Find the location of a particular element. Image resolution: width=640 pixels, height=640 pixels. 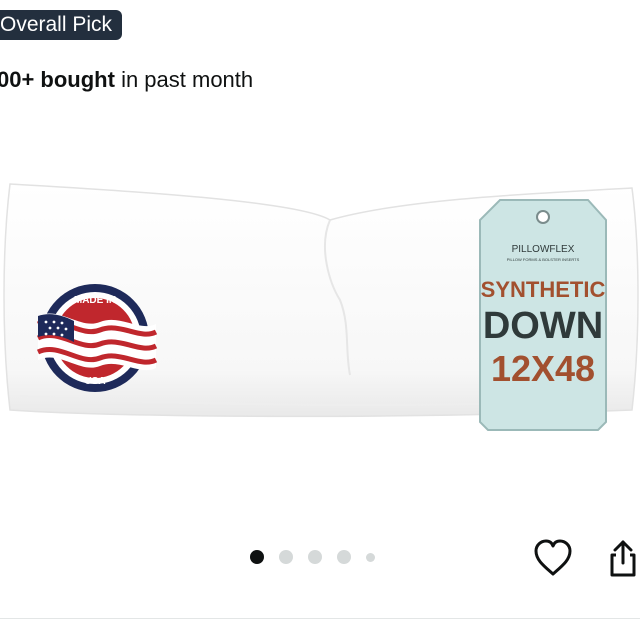

favorite-button is located at coordinates (553, 559).